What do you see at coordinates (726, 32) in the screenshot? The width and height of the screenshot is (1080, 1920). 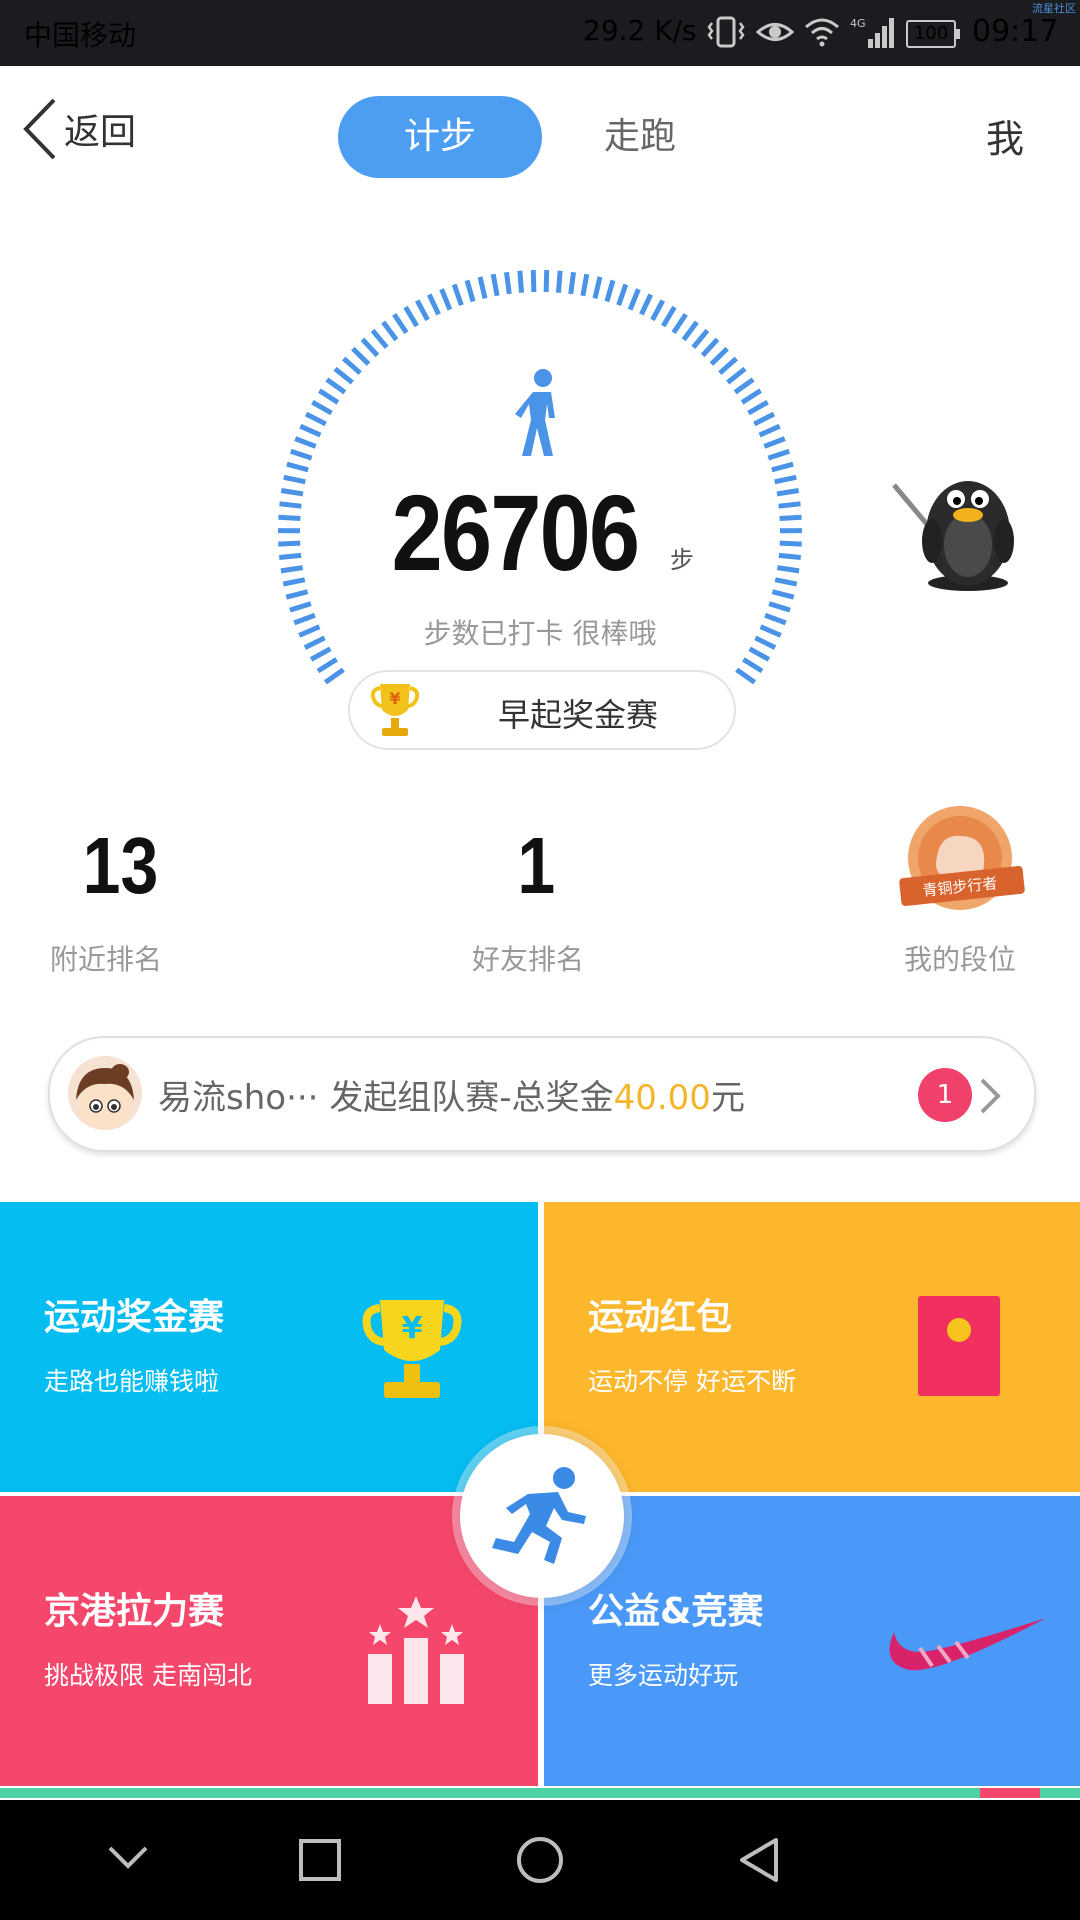 I see `vibrate-icon` at bounding box center [726, 32].